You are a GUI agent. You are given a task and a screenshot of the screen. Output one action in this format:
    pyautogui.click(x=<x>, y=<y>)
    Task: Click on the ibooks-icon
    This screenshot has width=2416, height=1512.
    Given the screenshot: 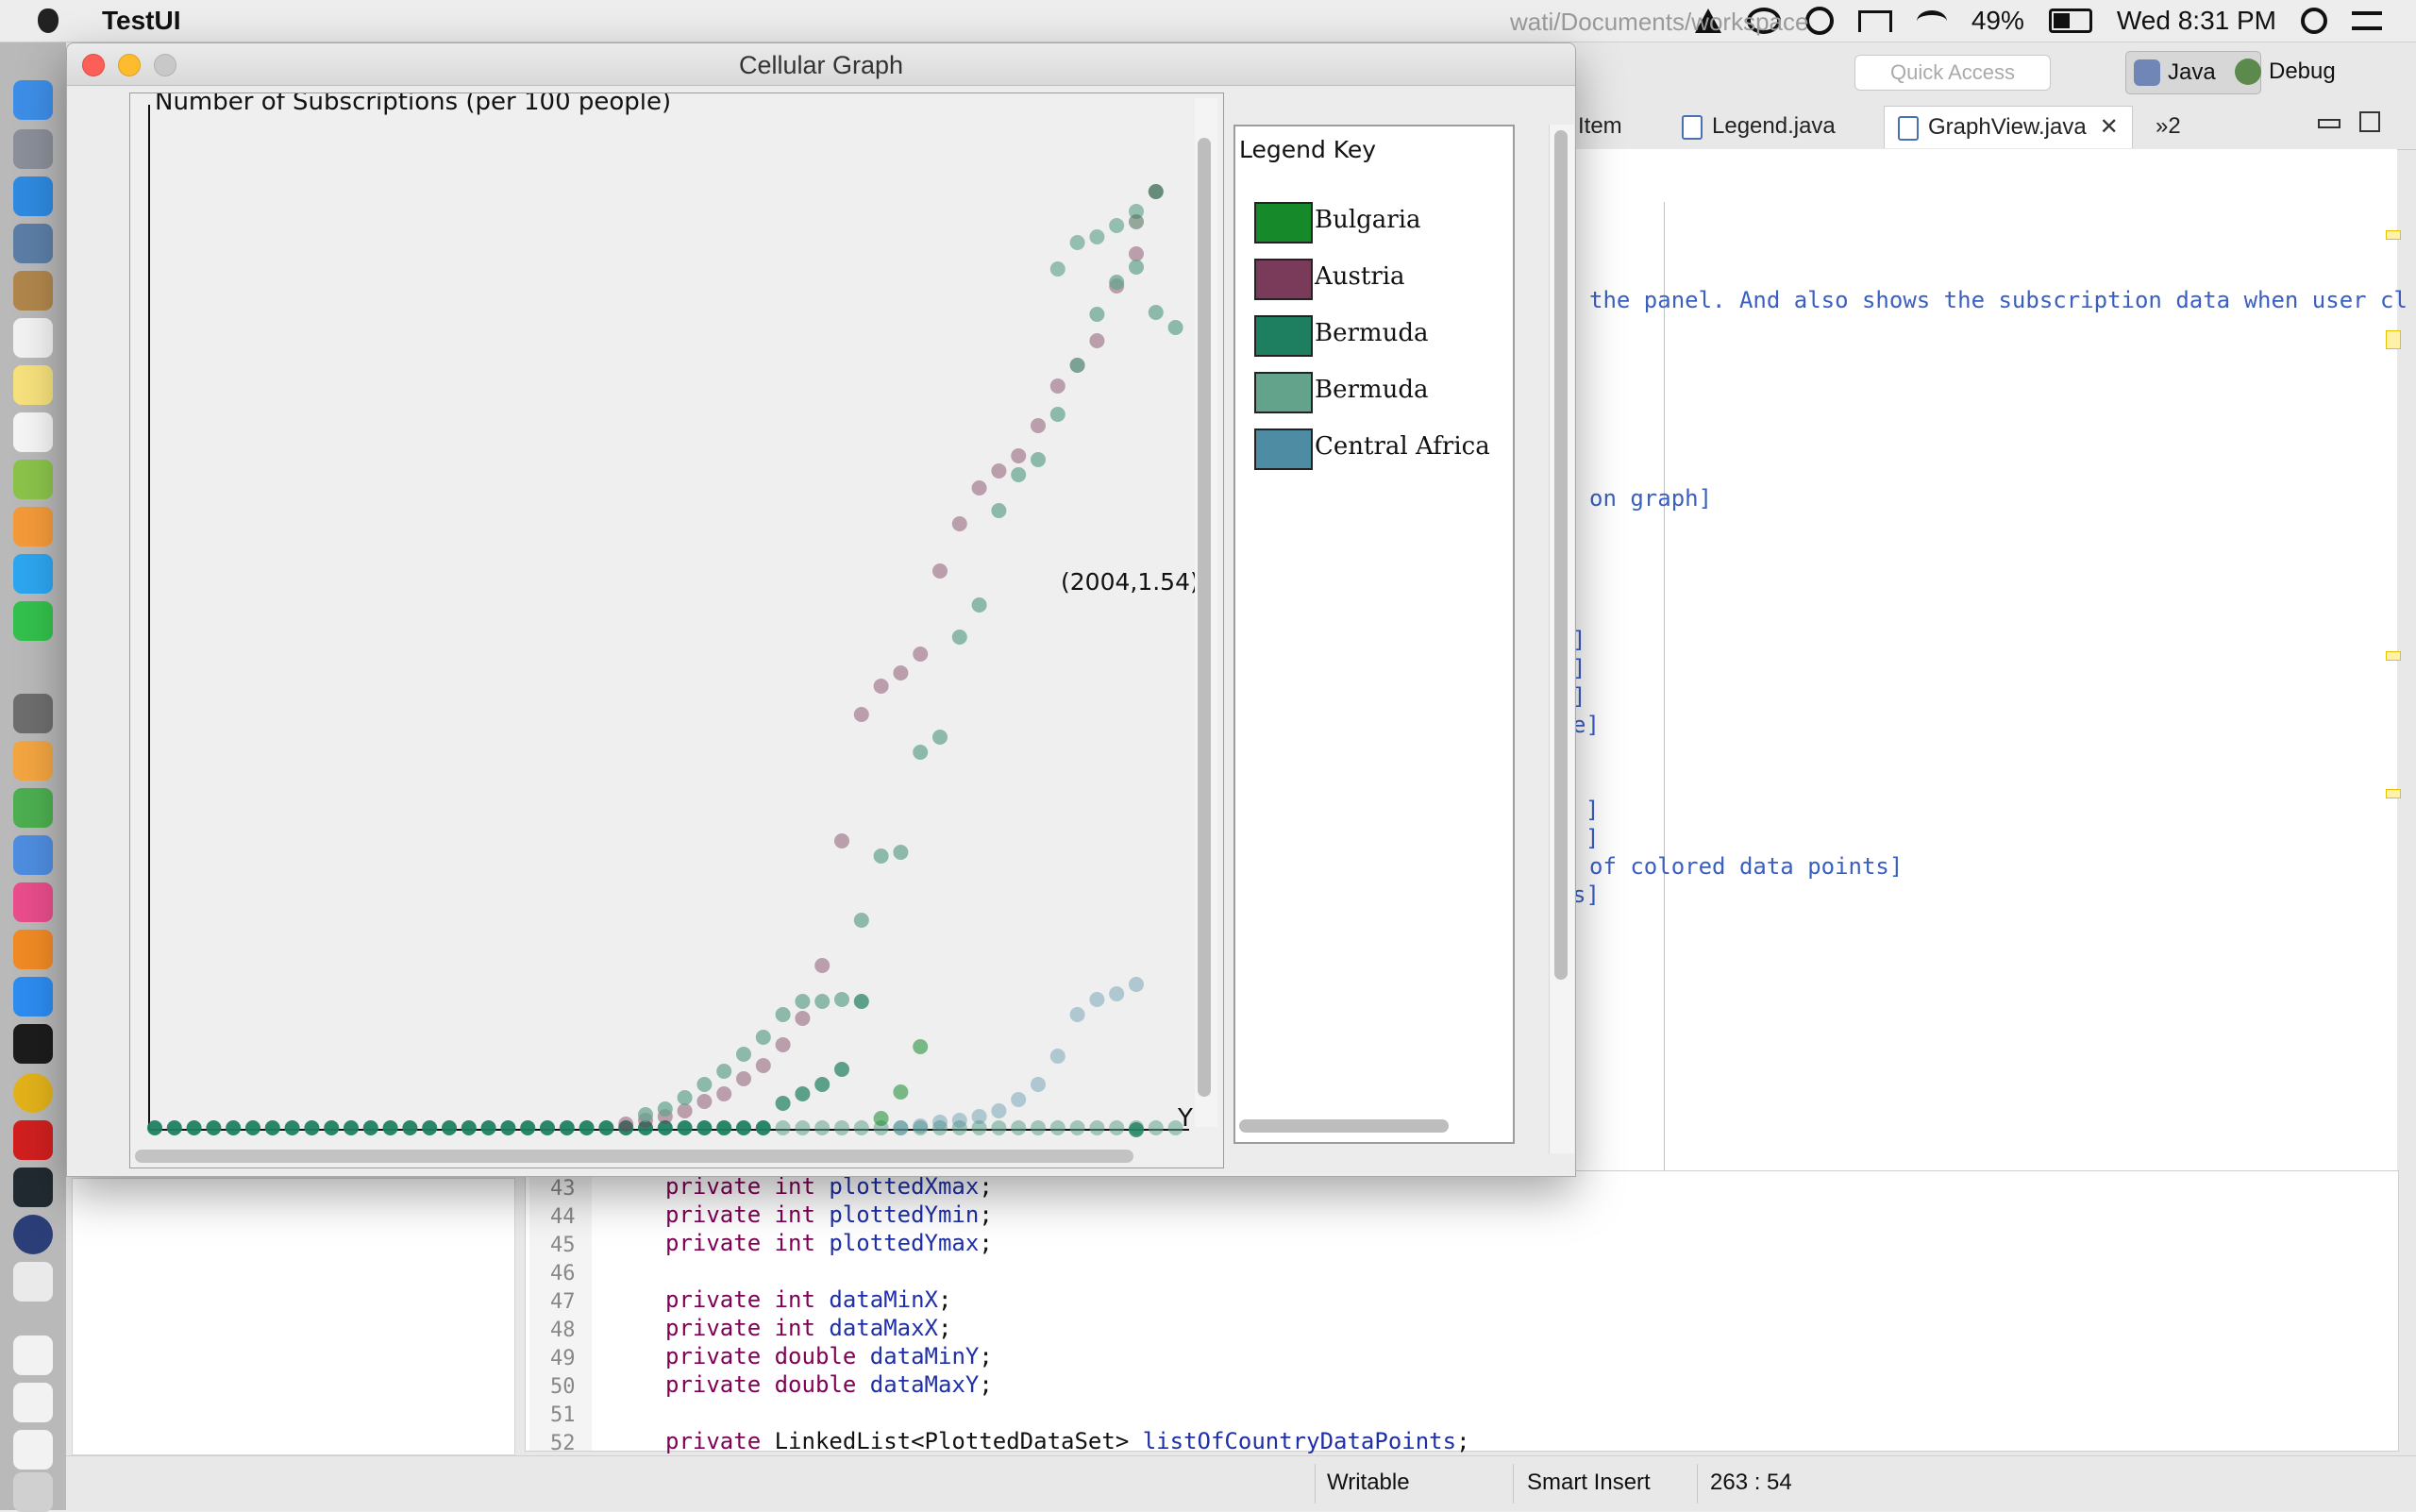 What is the action you would take?
    pyautogui.click(x=33, y=949)
    